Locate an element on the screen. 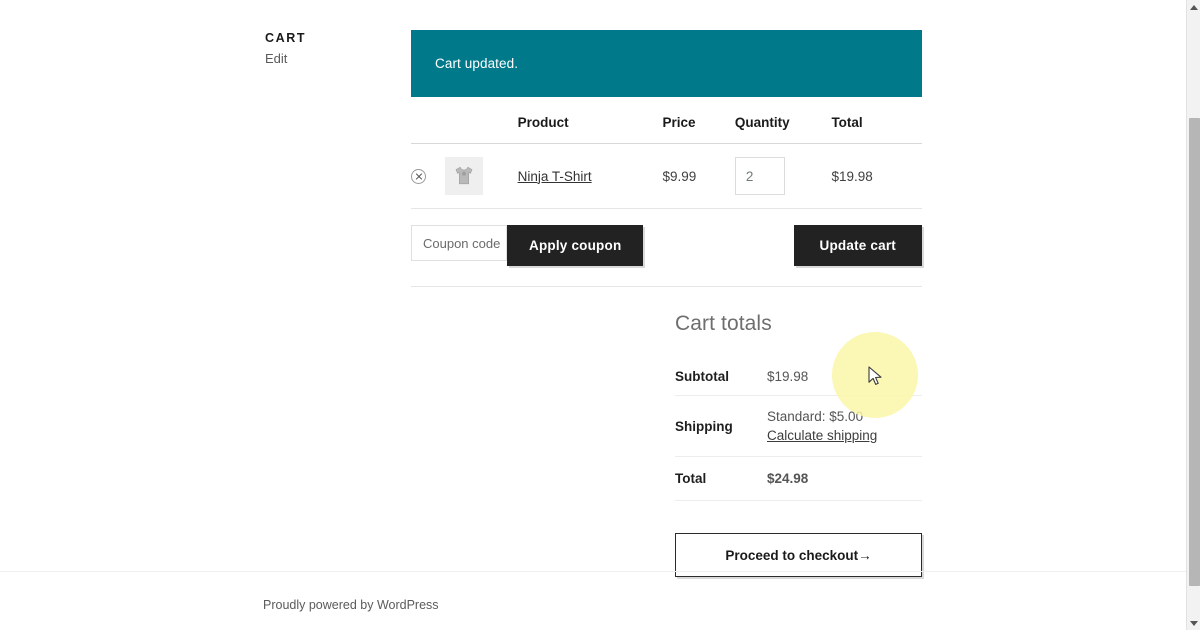  cell-remove is located at coordinates (428, 176).